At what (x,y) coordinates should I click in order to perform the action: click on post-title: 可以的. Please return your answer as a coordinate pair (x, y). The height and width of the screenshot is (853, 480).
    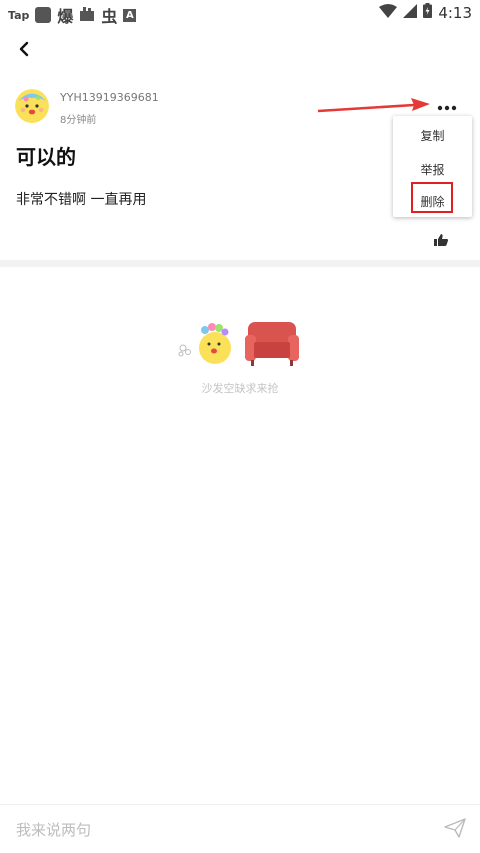
    Looking at the image, I should click on (46, 157).